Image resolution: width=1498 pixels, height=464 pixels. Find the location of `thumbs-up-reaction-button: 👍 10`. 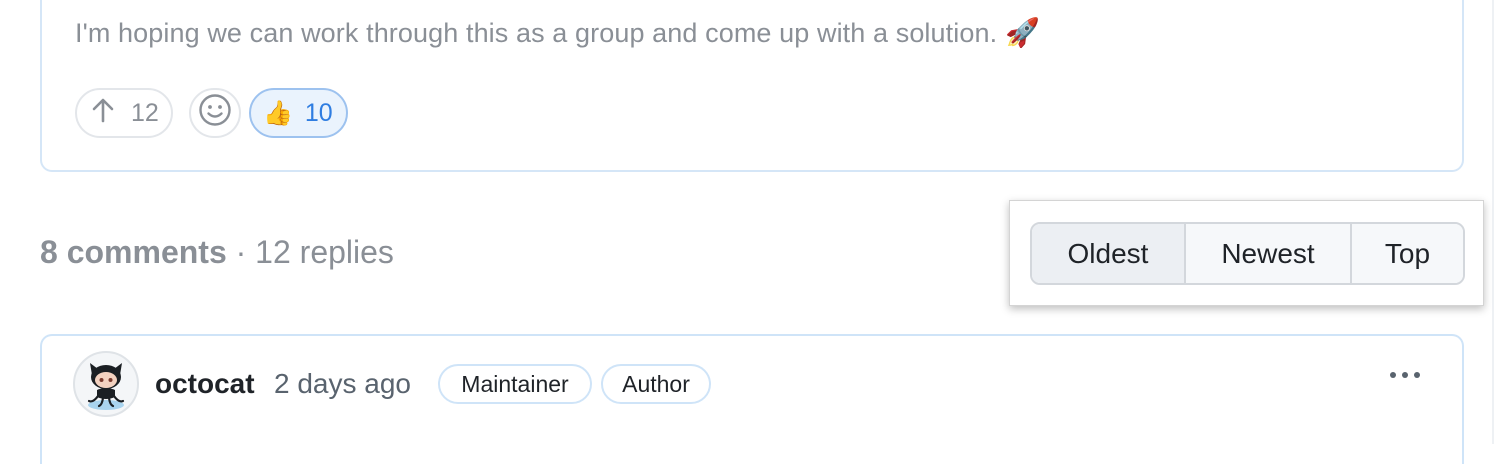

thumbs-up-reaction-button: 👍 10 is located at coordinates (298, 113).